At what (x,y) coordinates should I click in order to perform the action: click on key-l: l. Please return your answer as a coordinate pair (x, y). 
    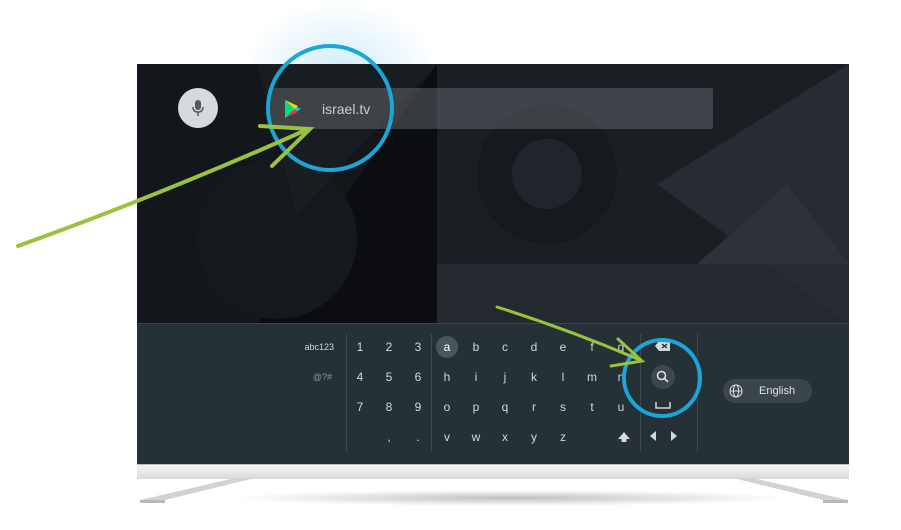
    Looking at the image, I should click on (563, 377).